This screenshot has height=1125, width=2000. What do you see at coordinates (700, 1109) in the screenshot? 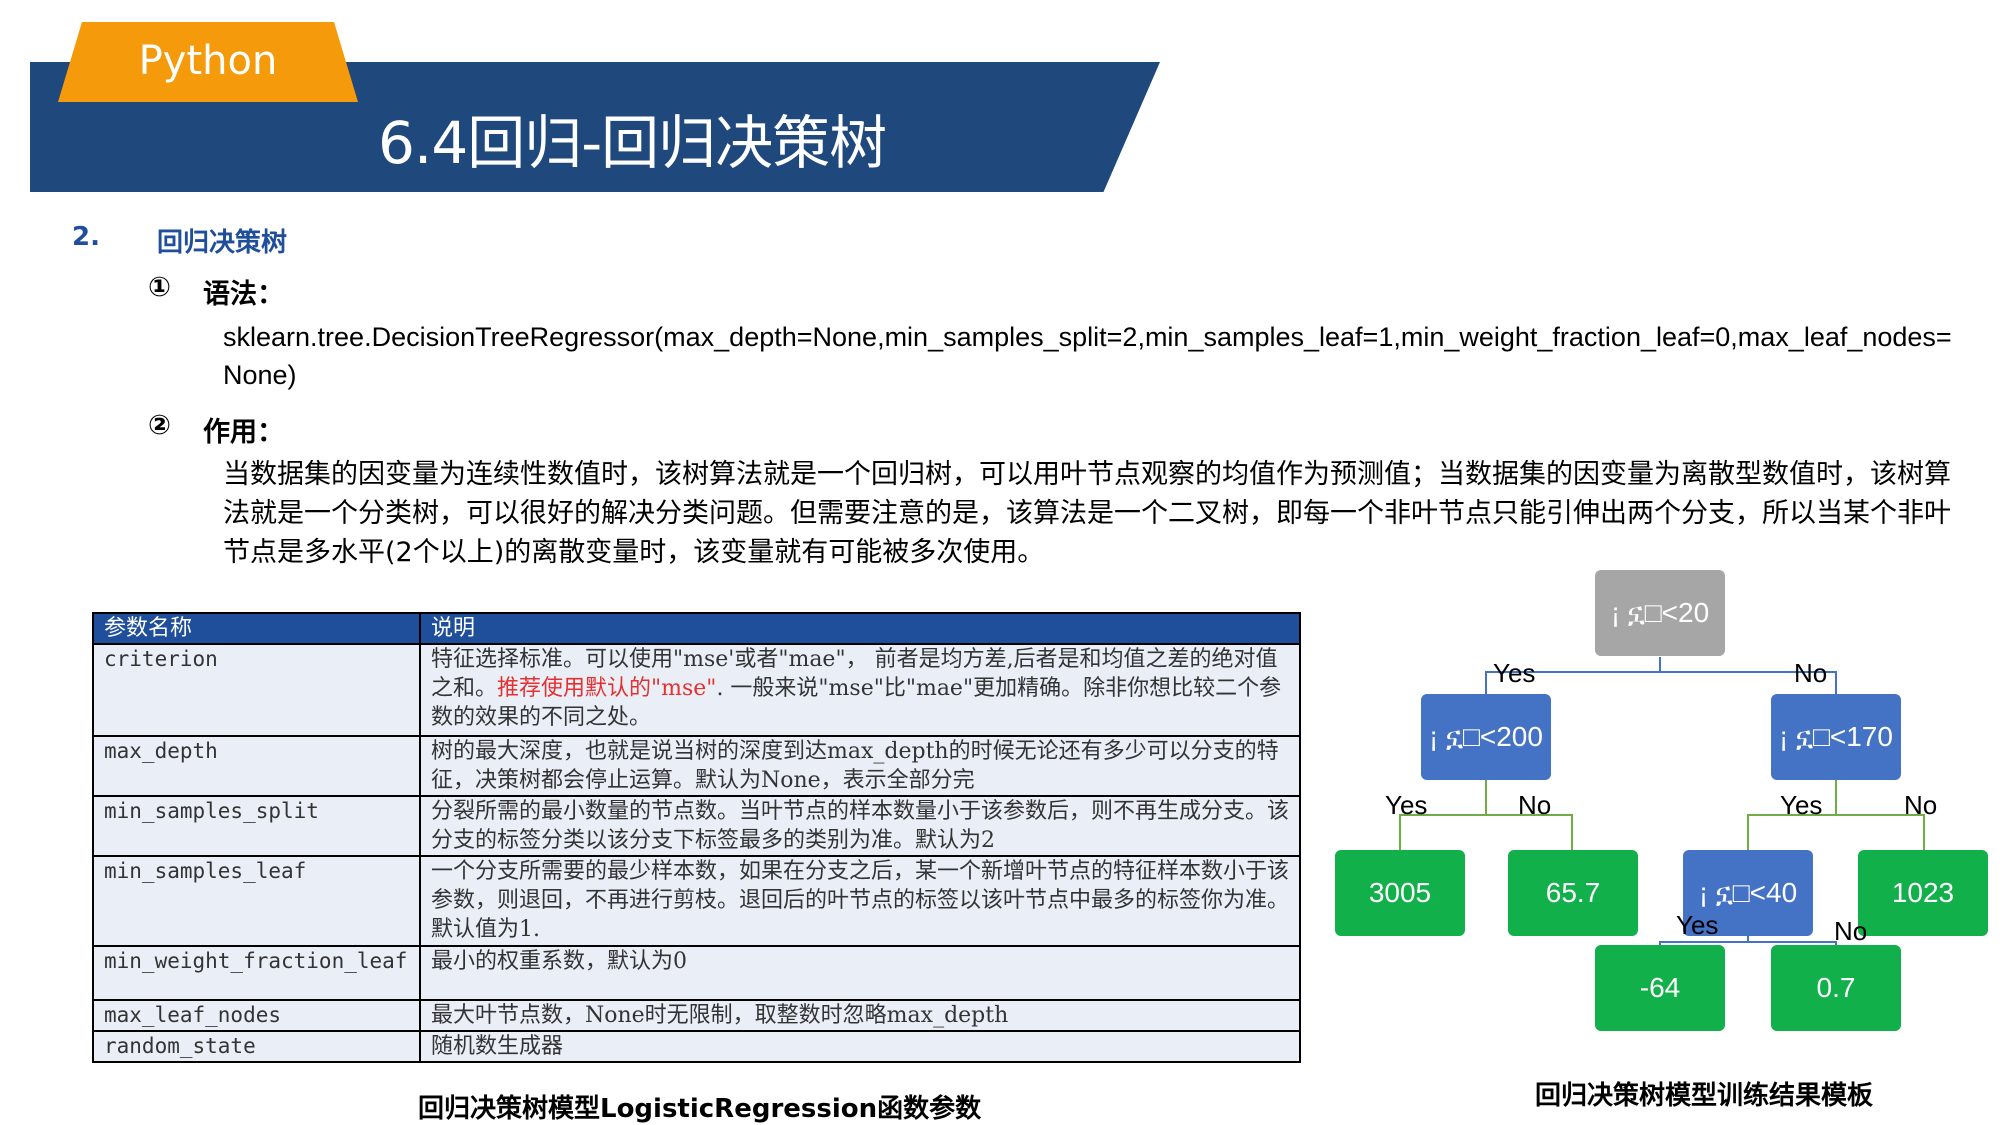
I see `table-caption: 回归决策树模型LogisticRegression函数参数` at bounding box center [700, 1109].